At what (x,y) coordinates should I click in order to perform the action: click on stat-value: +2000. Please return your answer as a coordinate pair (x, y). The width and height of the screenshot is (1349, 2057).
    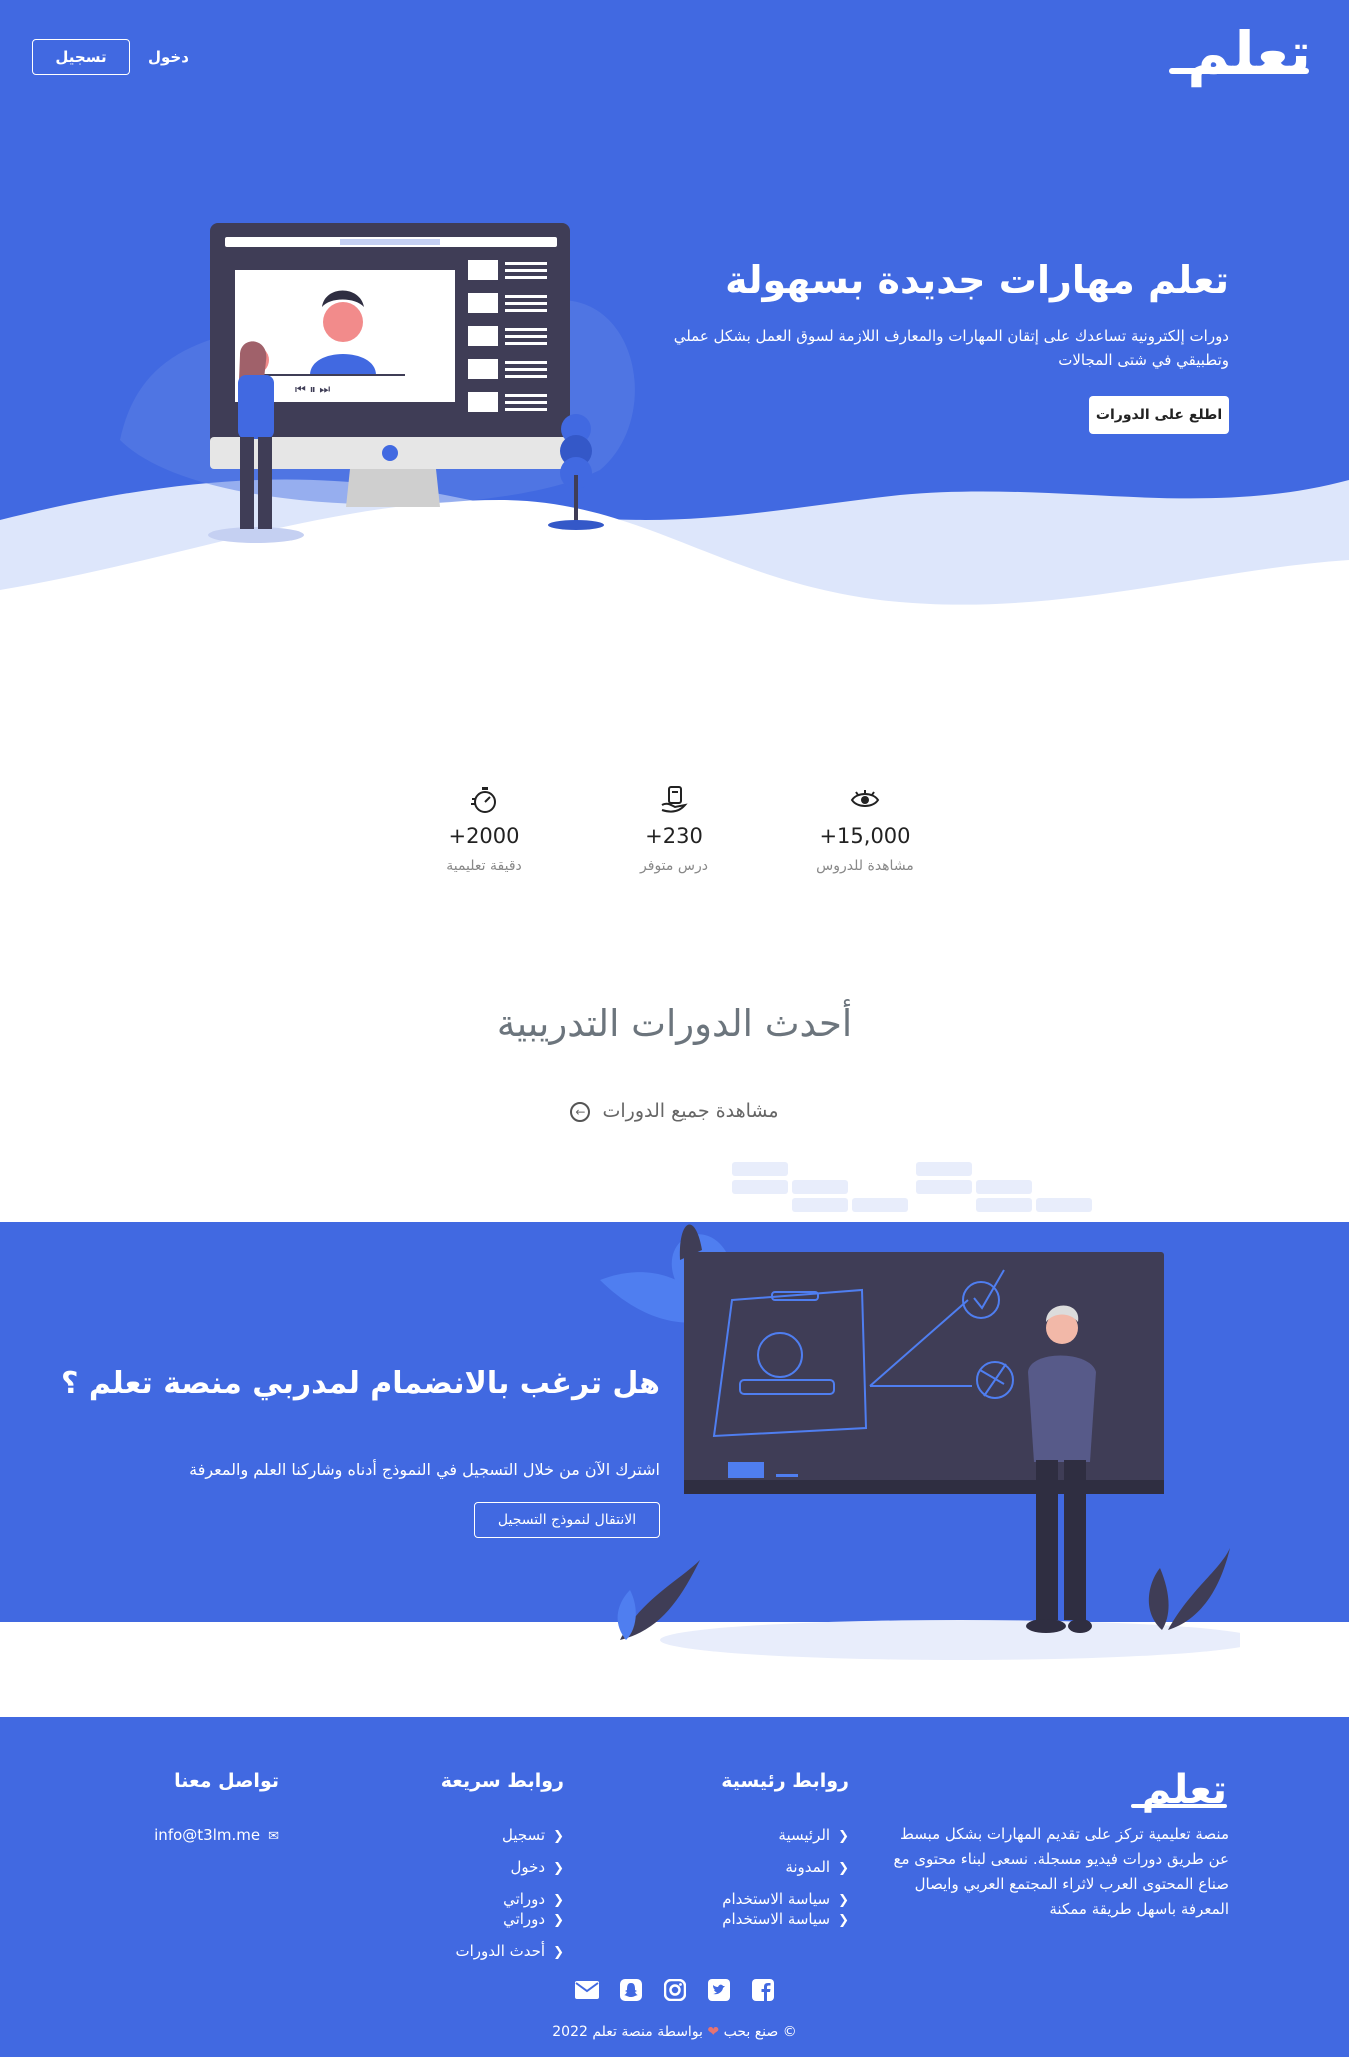
    Looking at the image, I should click on (484, 836).